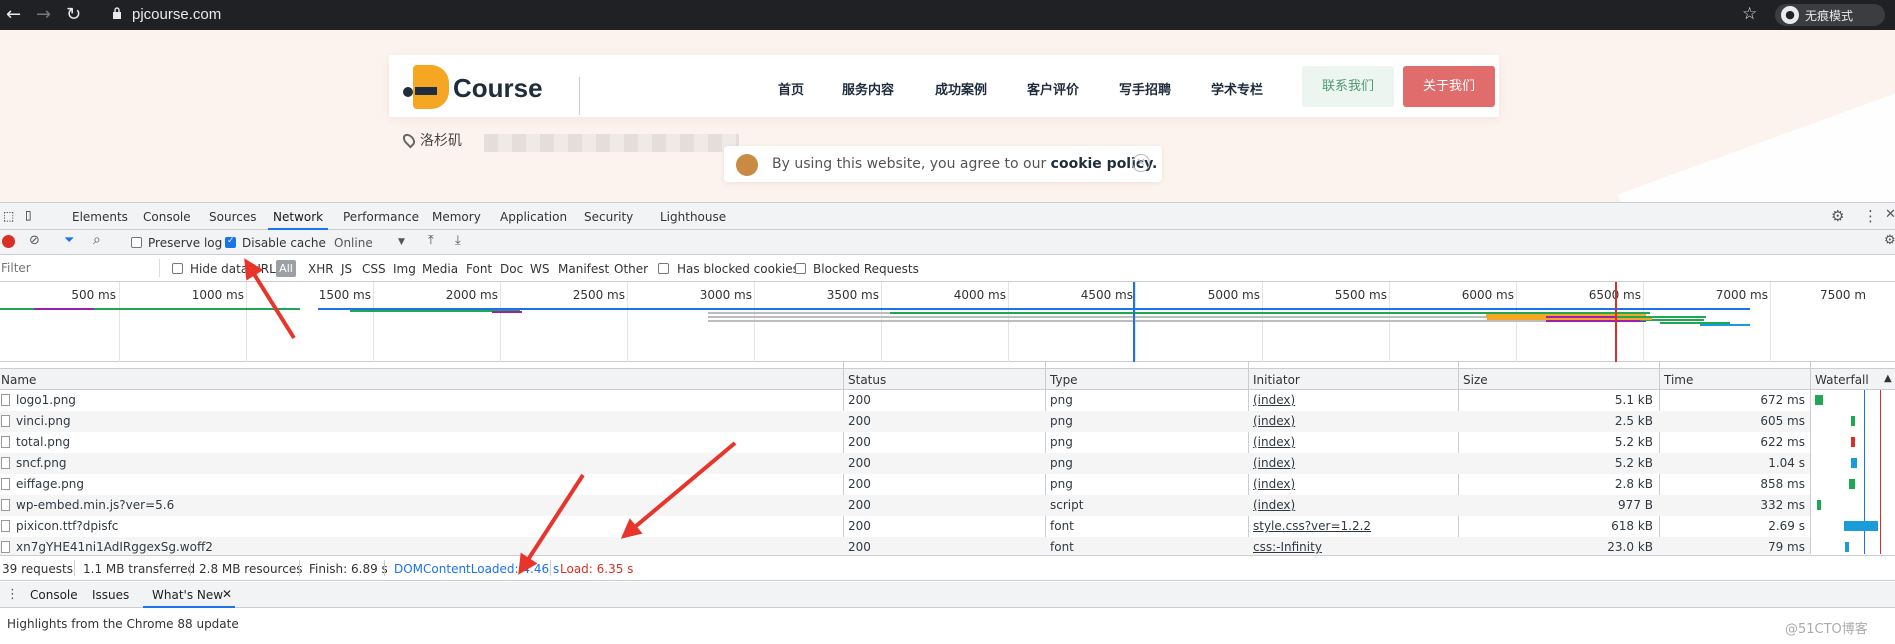  I want to click on filter-doc: Doc, so click(511, 269).